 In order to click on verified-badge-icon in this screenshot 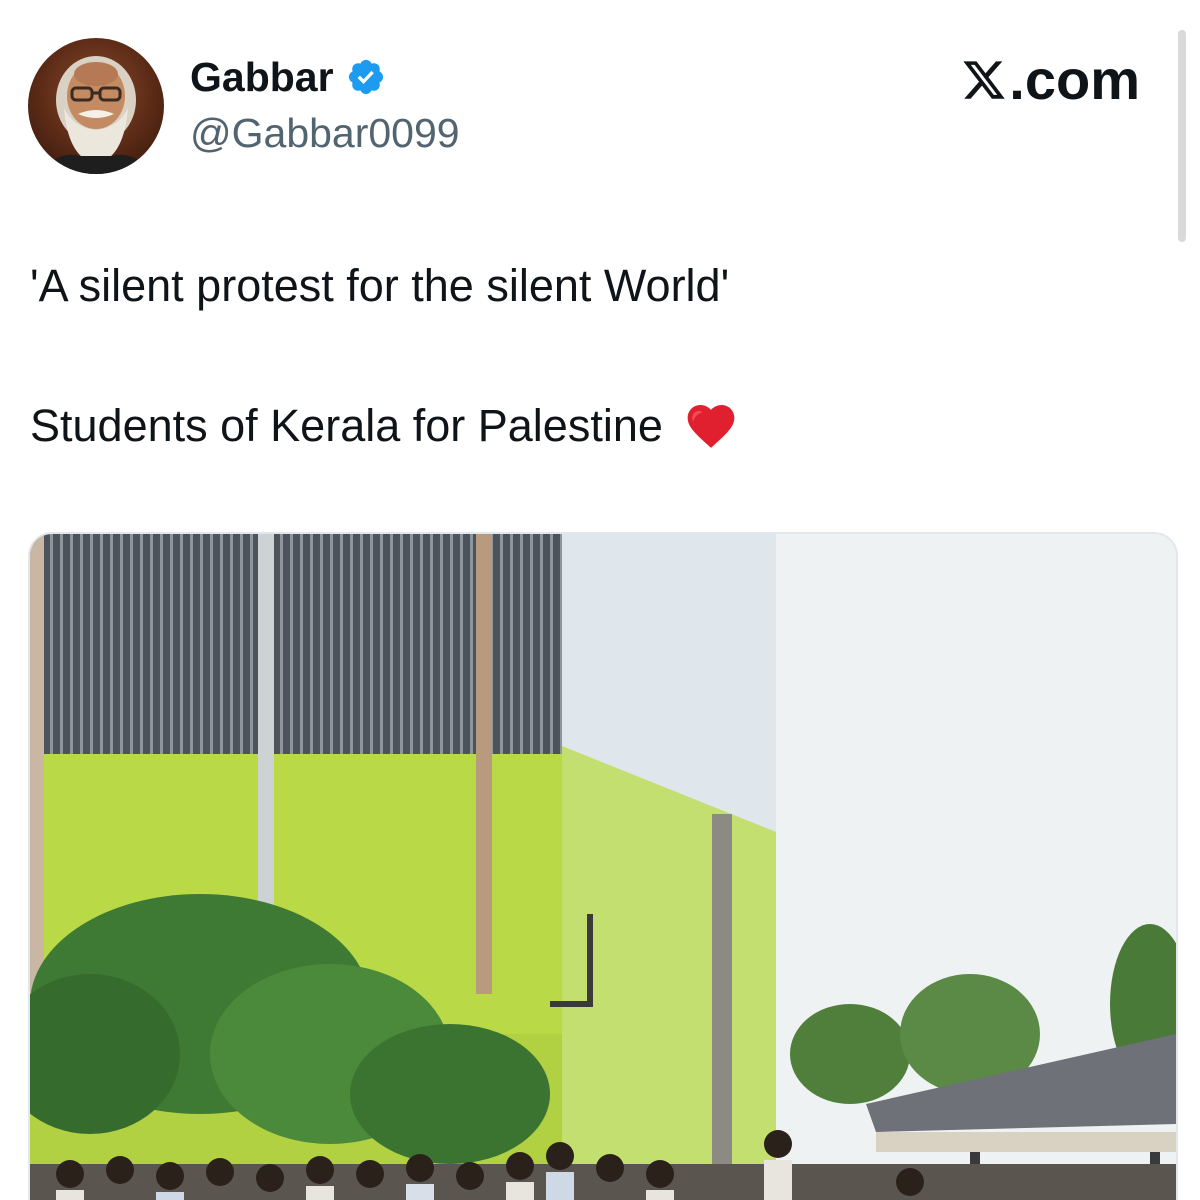, I will do `click(366, 77)`.